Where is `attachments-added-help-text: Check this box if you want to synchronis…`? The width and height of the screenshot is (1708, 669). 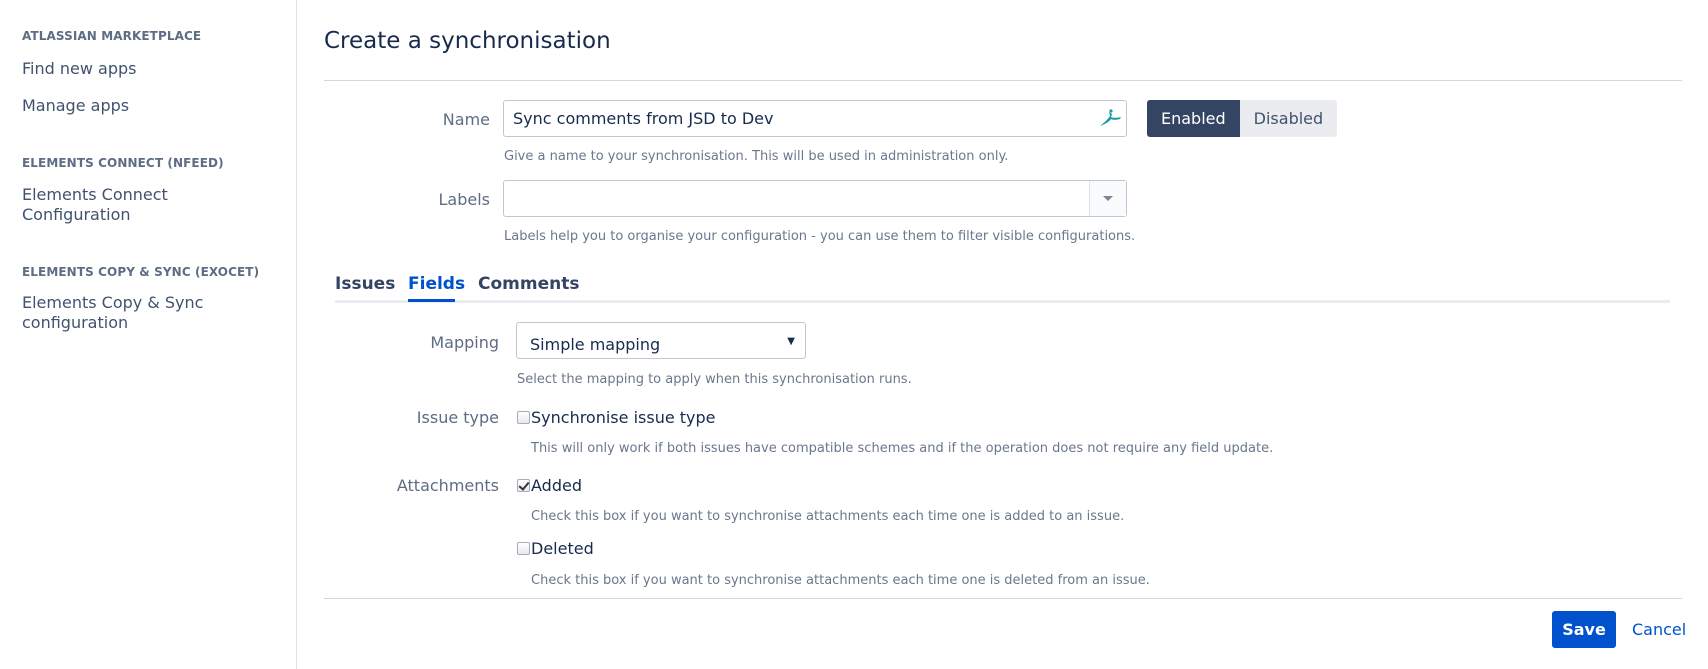 attachments-added-help-text: Check this box if you want to synchronis… is located at coordinates (828, 516).